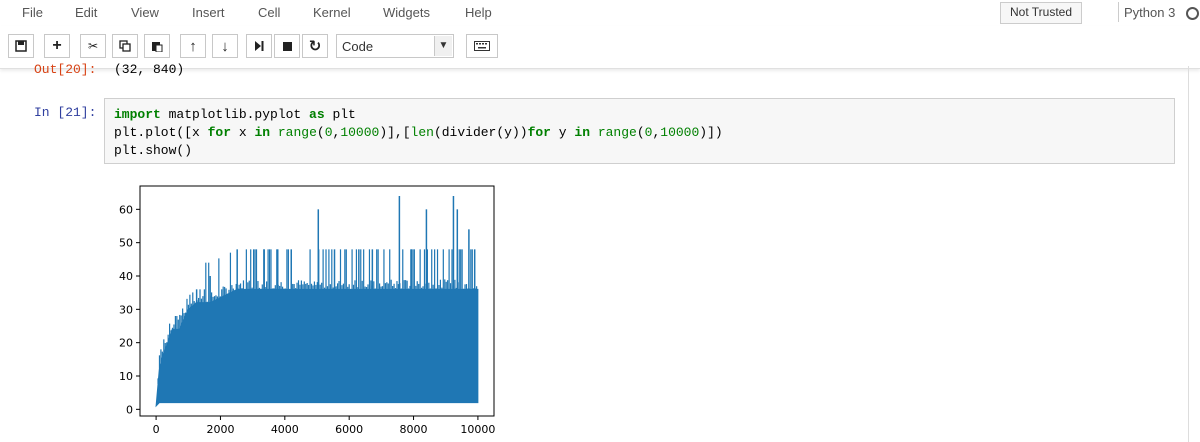 This screenshot has height=442, width=1200. I want to click on restart-button: ↻, so click(315, 46).